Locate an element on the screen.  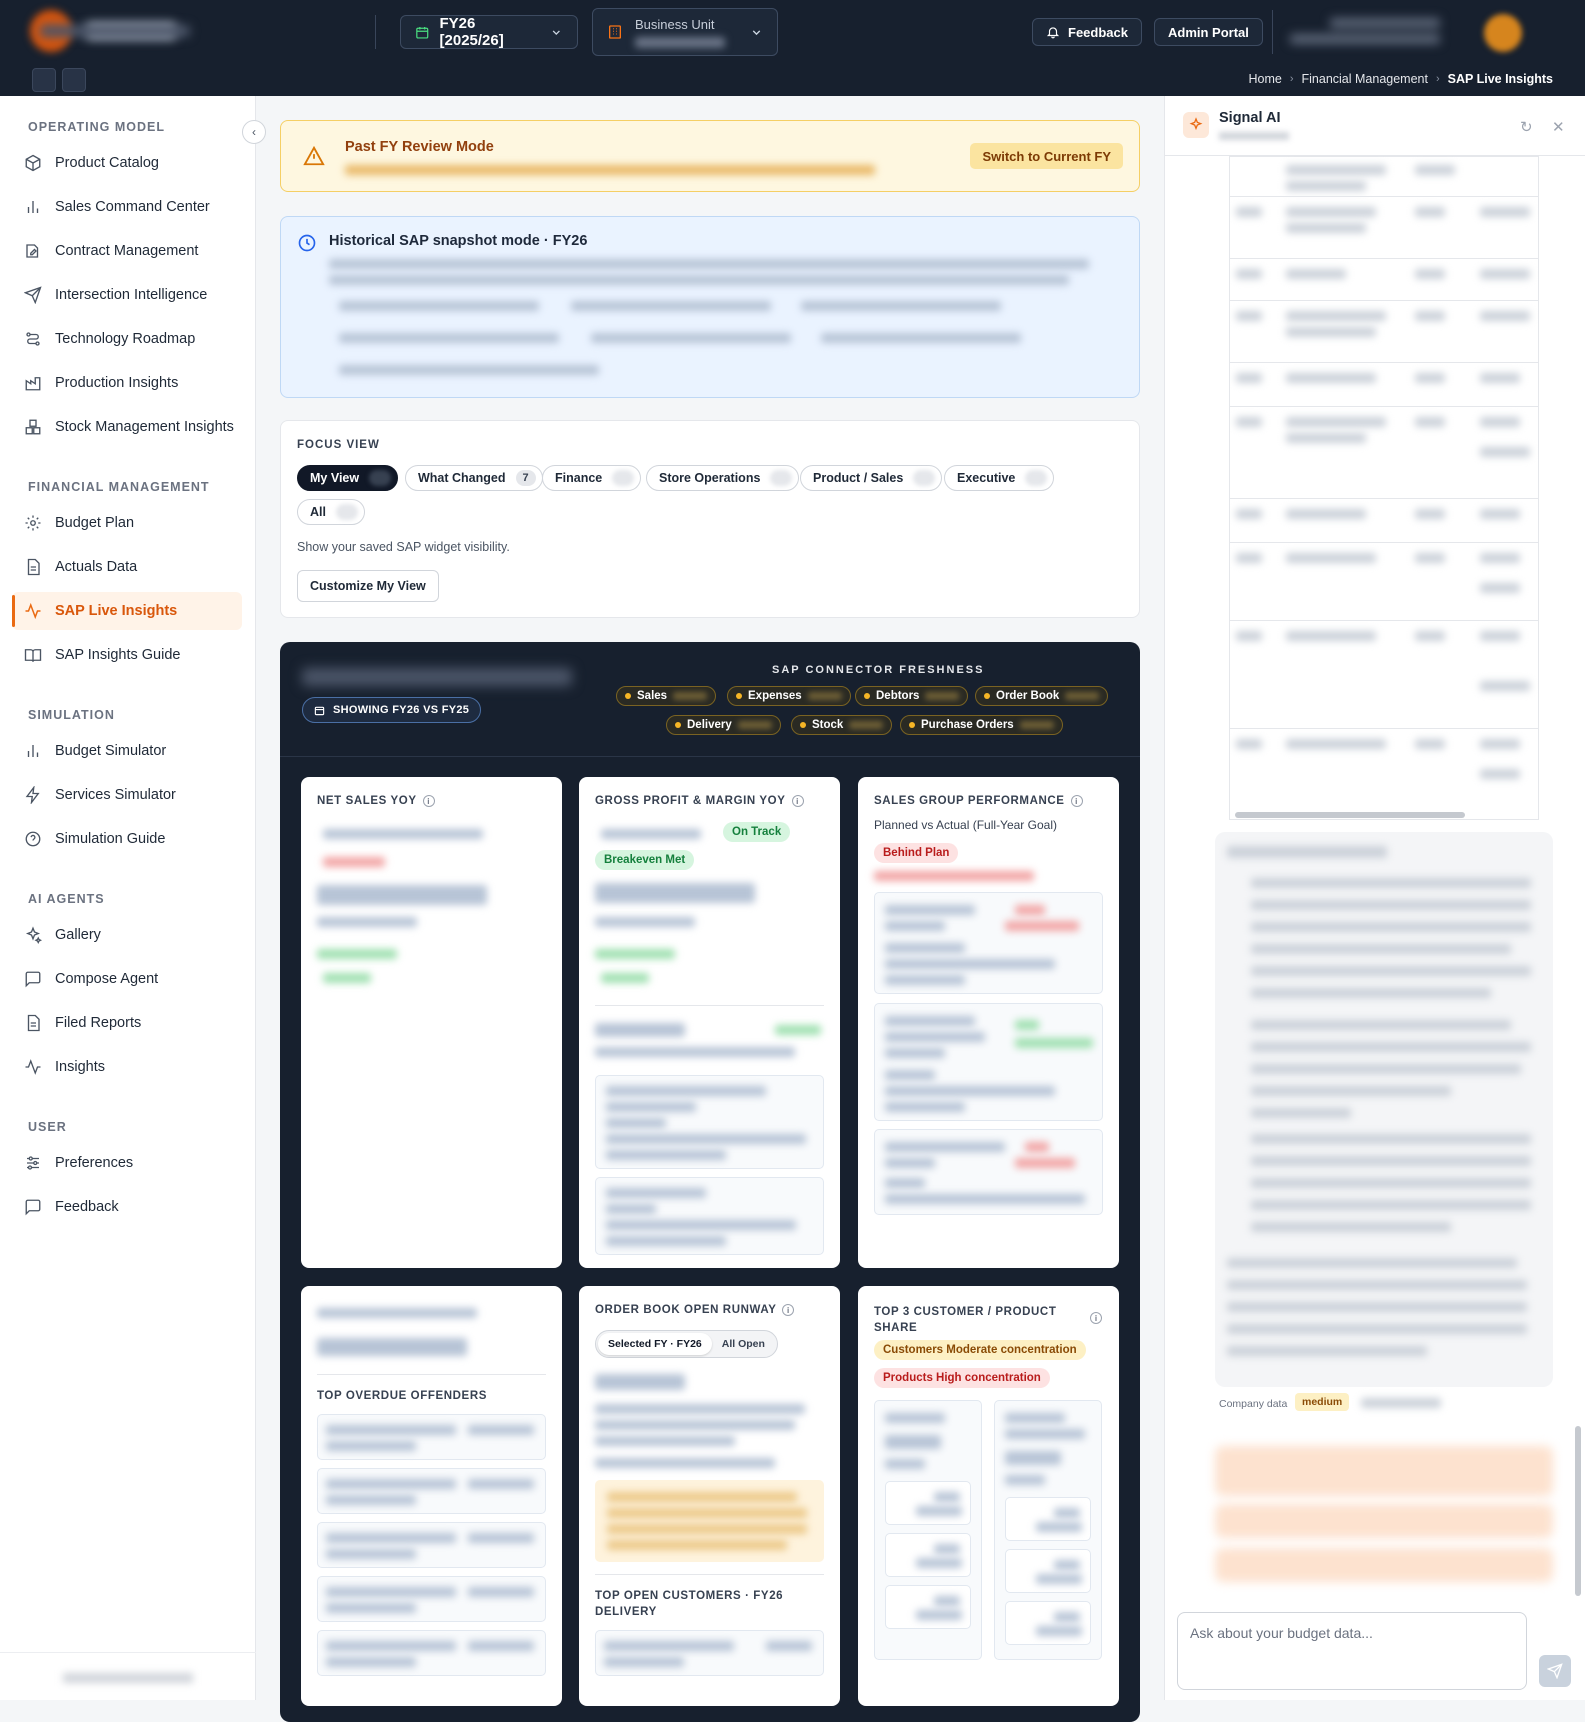
focus-chip-store-operations: Store Operations is located at coordinates (723, 478).